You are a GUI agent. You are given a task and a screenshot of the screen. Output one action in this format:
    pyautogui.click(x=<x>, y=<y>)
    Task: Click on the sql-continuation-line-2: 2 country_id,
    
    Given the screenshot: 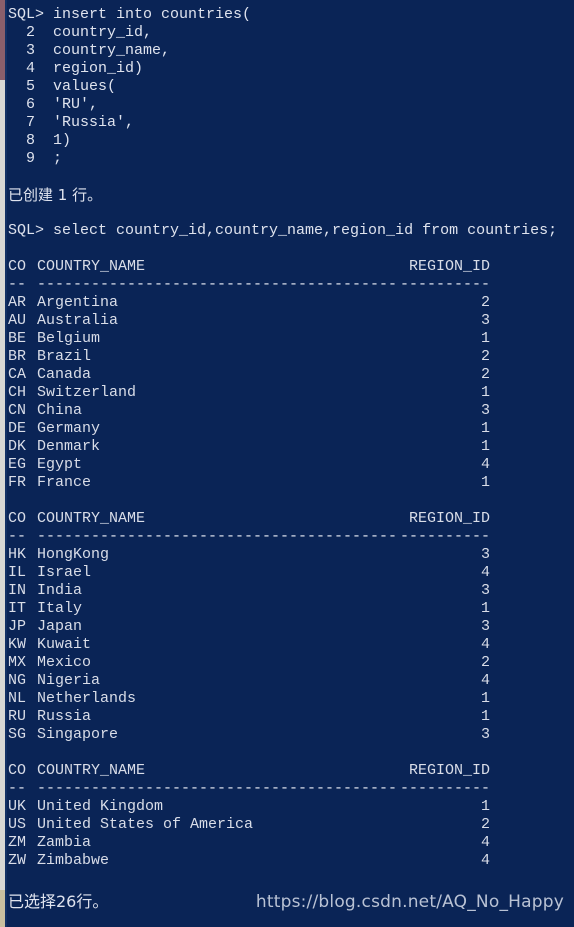 What is the action you would take?
    pyautogui.click(x=80, y=32)
    